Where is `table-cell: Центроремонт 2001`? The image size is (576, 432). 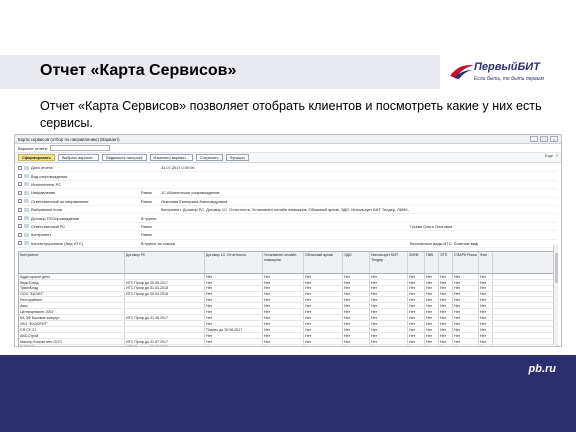 table-cell: Центроремонт 2001 is located at coordinates (72, 312).